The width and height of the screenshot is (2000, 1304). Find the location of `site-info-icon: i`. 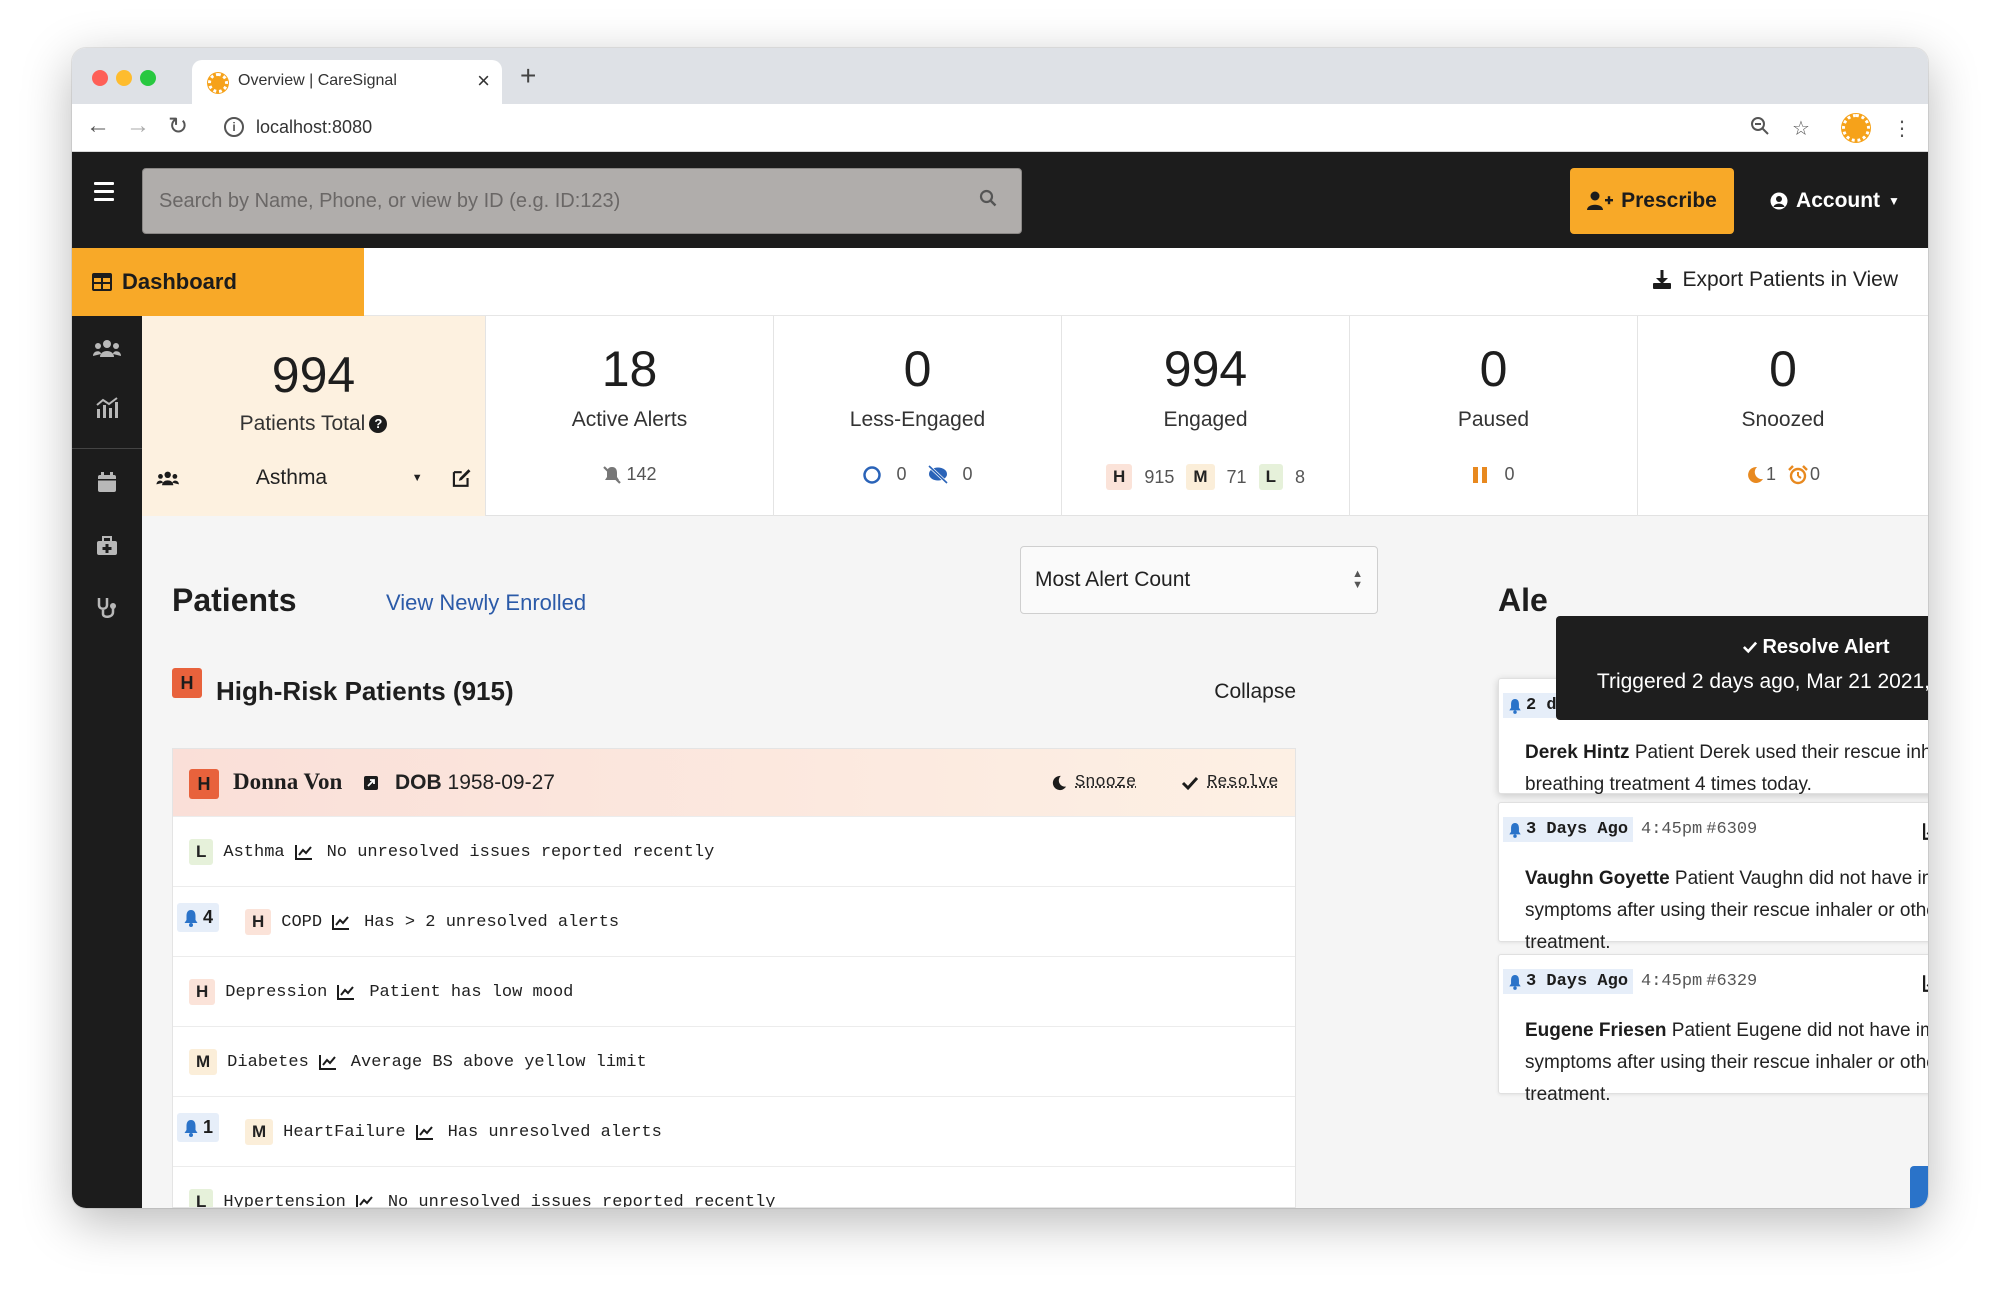

site-info-icon: i is located at coordinates (234, 127).